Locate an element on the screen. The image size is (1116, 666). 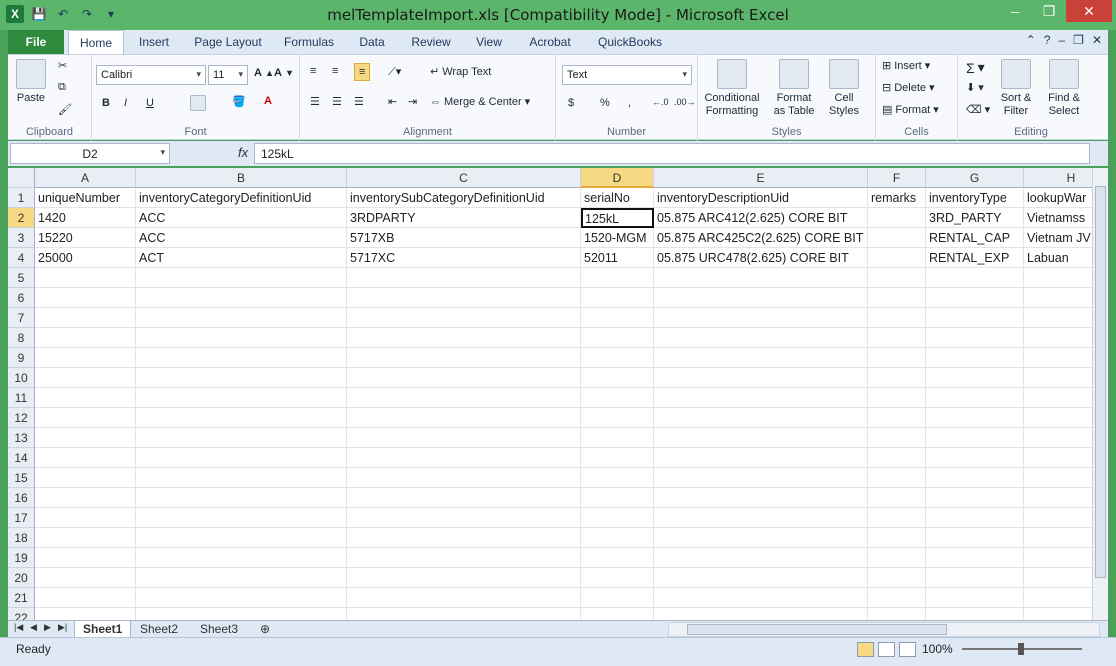
cell-f12 is located at coordinates (897, 418).